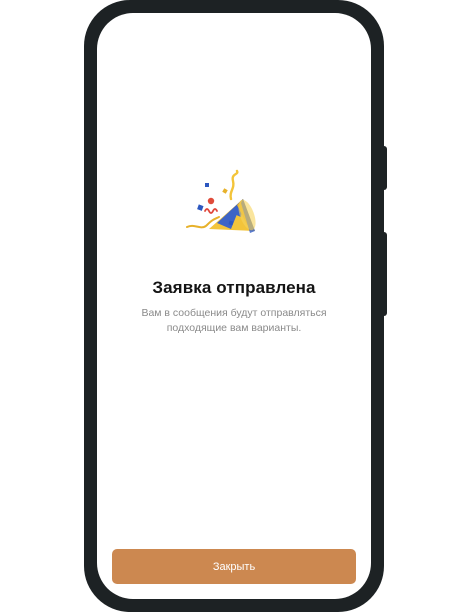  What do you see at coordinates (200, 207) in the screenshot?
I see `confetti-blue` at bounding box center [200, 207].